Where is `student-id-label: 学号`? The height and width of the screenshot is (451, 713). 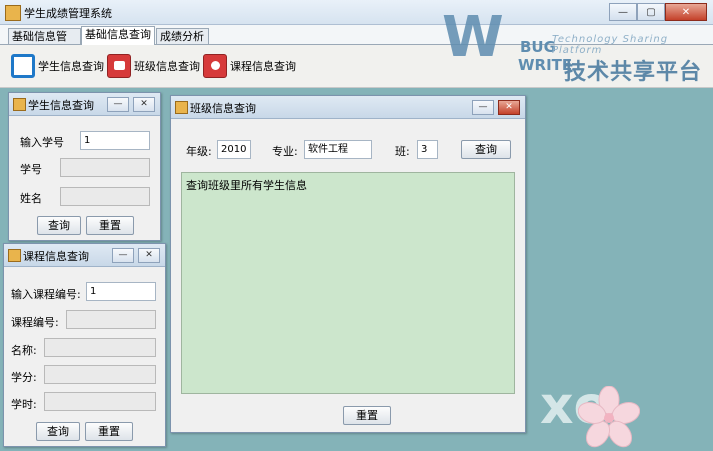 student-id-label: 学号 is located at coordinates (31, 169).